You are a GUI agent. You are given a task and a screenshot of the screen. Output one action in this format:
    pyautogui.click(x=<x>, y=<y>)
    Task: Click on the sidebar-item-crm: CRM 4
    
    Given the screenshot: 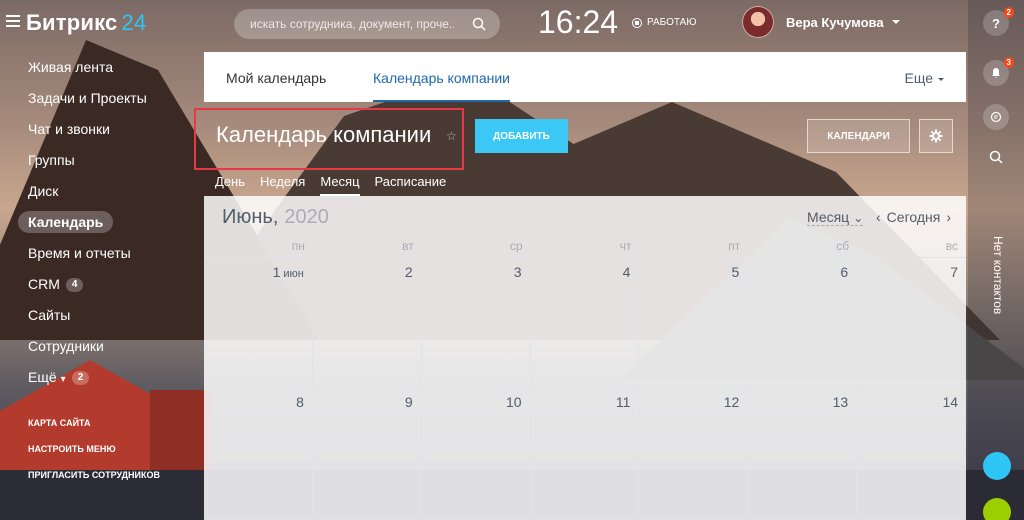 What is the action you would take?
    pyautogui.click(x=100, y=284)
    